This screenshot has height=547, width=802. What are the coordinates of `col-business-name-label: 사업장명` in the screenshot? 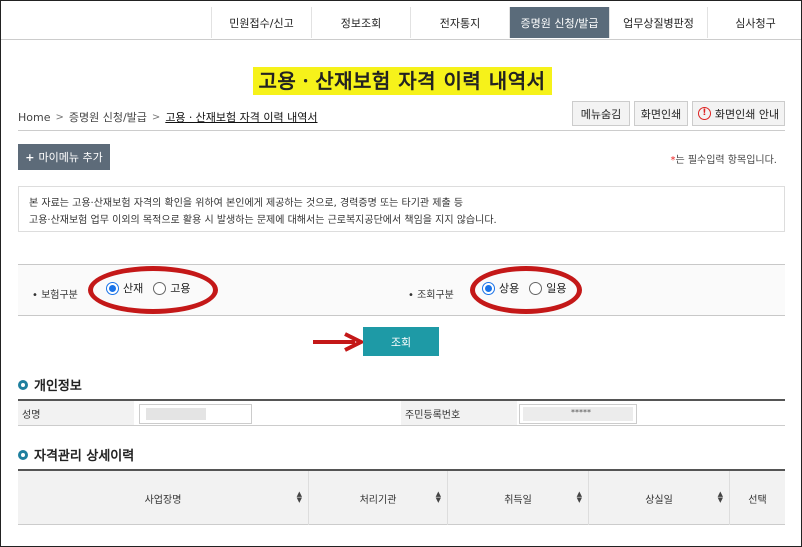 It's located at (163, 500).